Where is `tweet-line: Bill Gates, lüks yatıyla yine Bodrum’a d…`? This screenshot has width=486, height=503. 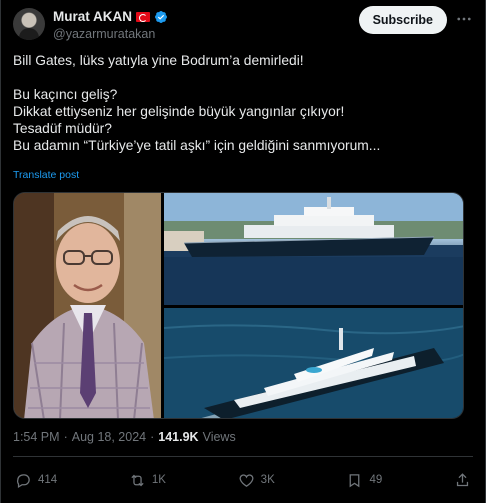
tweet-line: Bill Gates, lüks yatıyla yine Bodrum’a d… is located at coordinates (158, 60).